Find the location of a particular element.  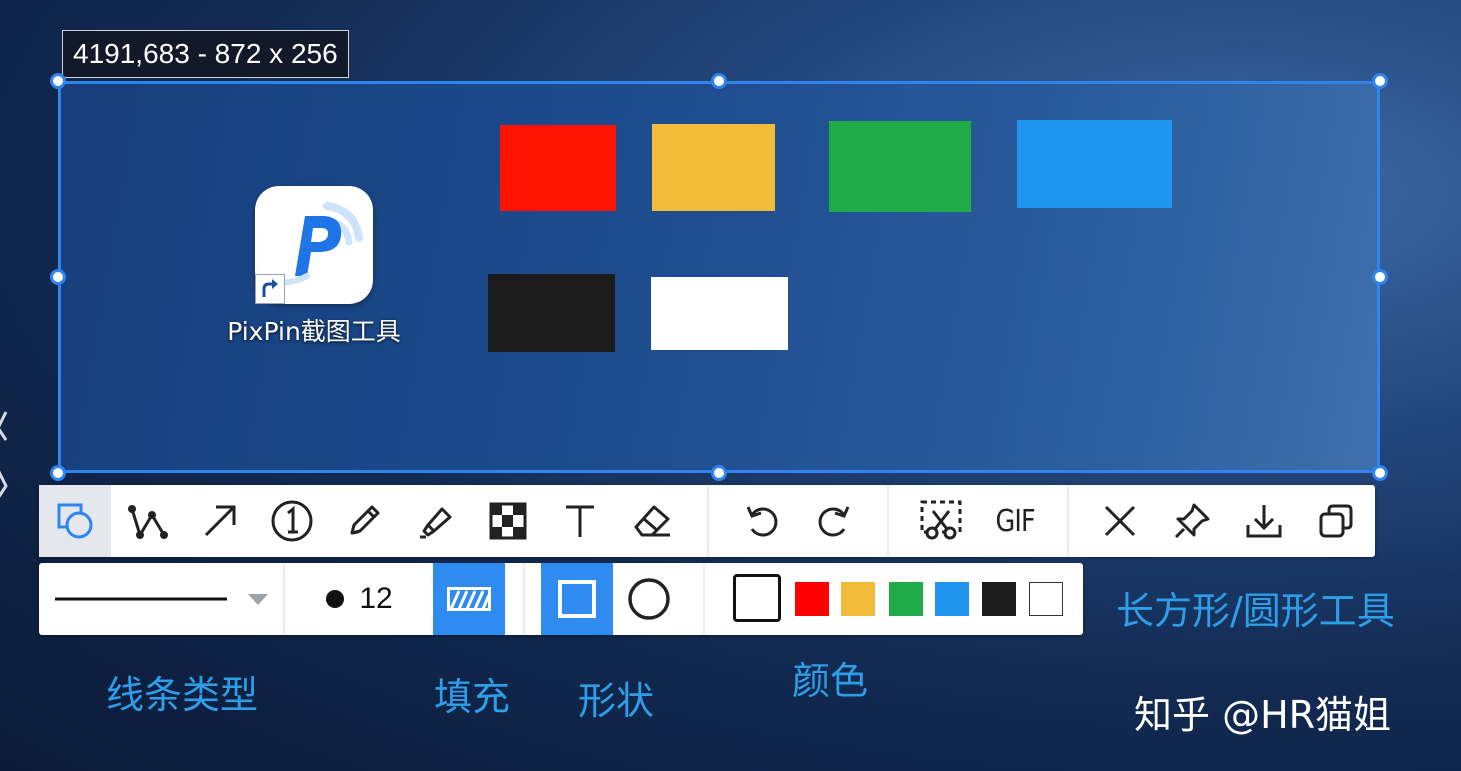

square-icon is located at coordinates (577, 599).